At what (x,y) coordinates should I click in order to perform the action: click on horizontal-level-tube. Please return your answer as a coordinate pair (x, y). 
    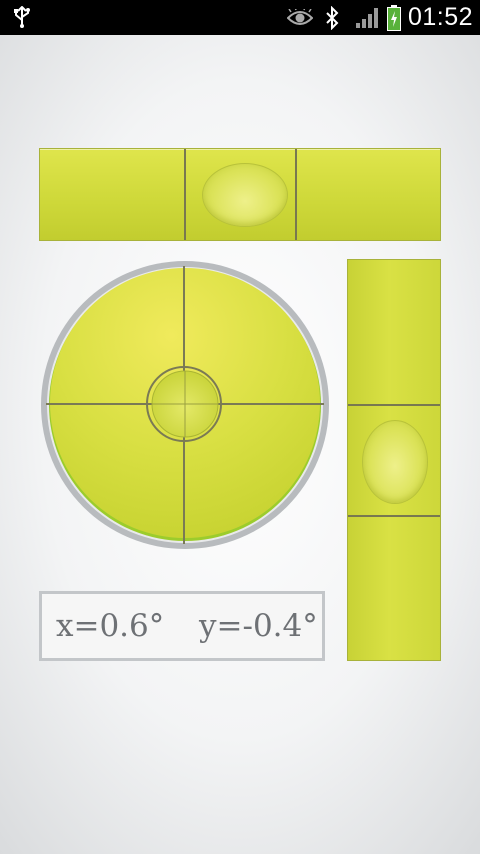
    Looking at the image, I should click on (240, 194).